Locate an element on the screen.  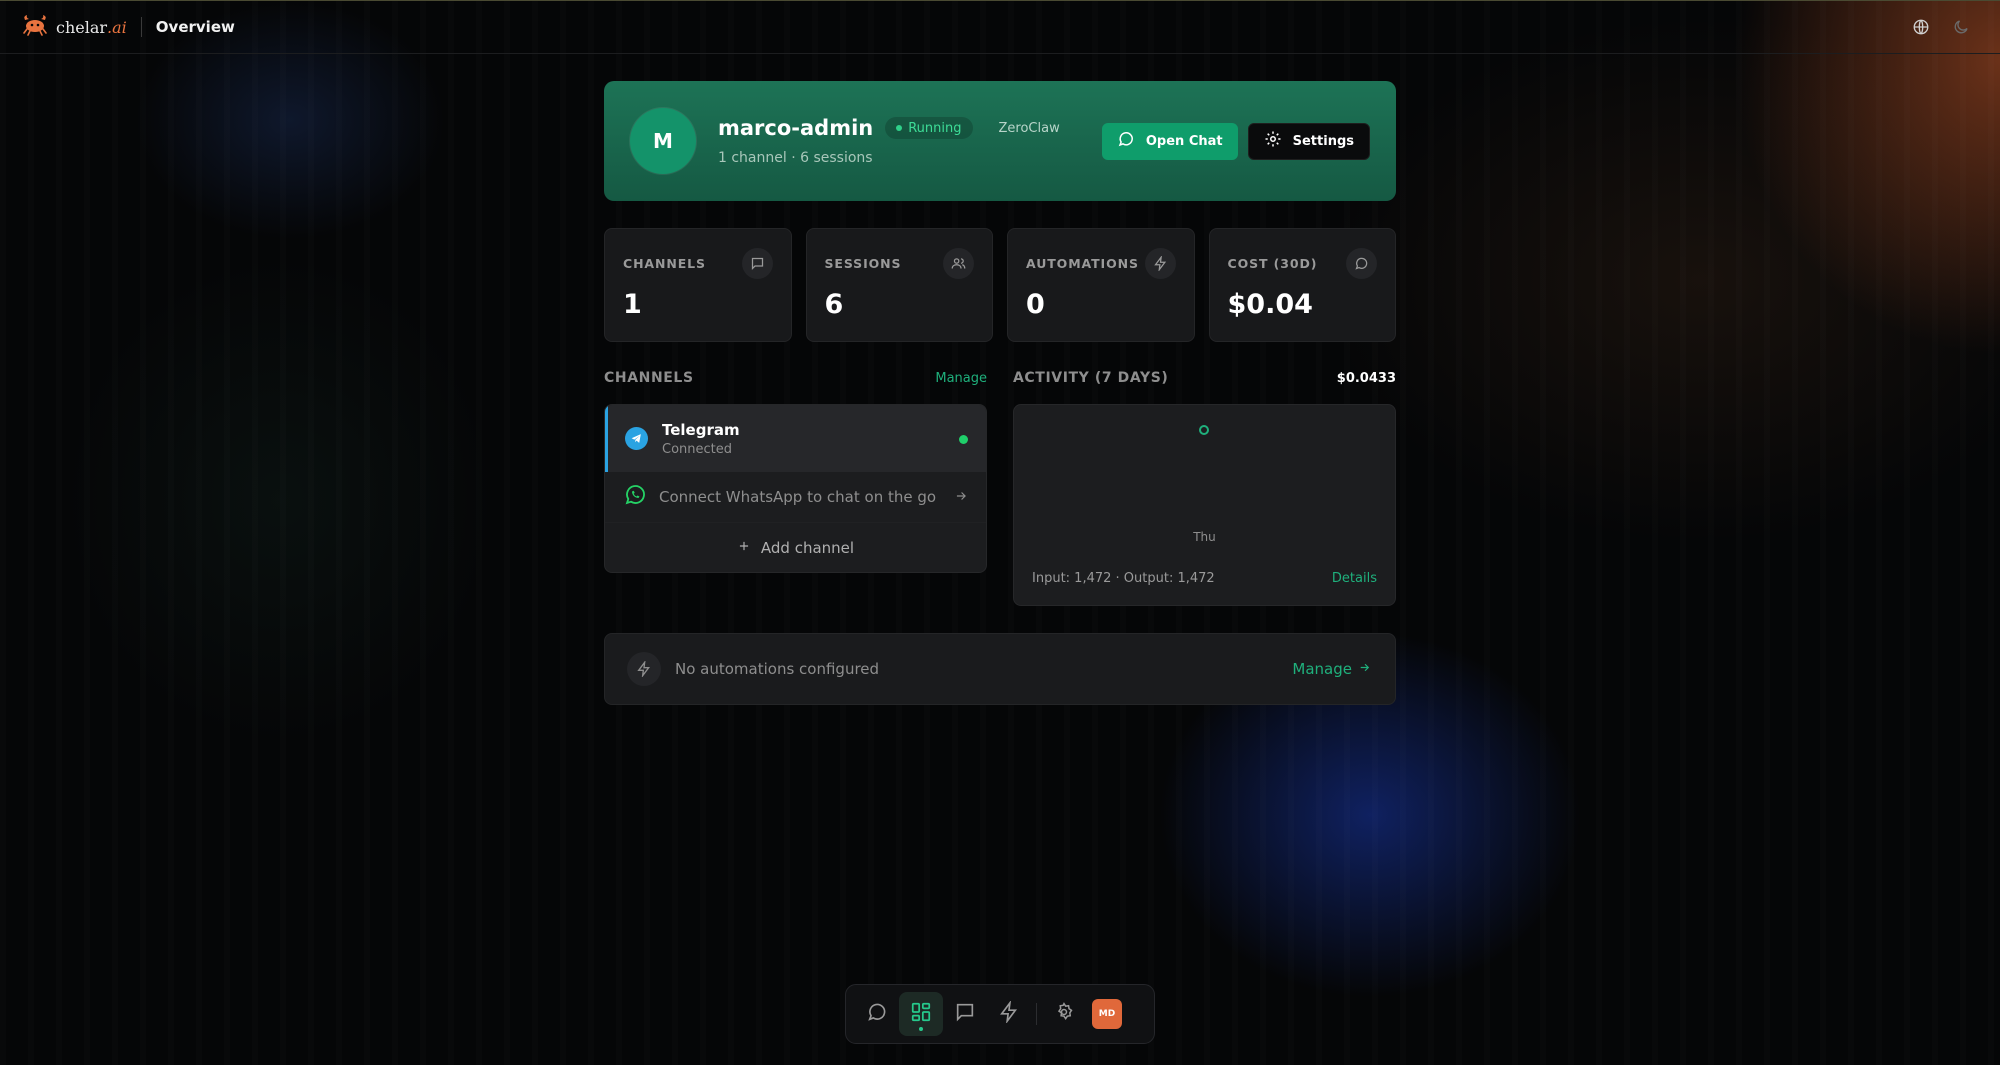
activity-total-cost: $0.0433 is located at coordinates (1366, 378).